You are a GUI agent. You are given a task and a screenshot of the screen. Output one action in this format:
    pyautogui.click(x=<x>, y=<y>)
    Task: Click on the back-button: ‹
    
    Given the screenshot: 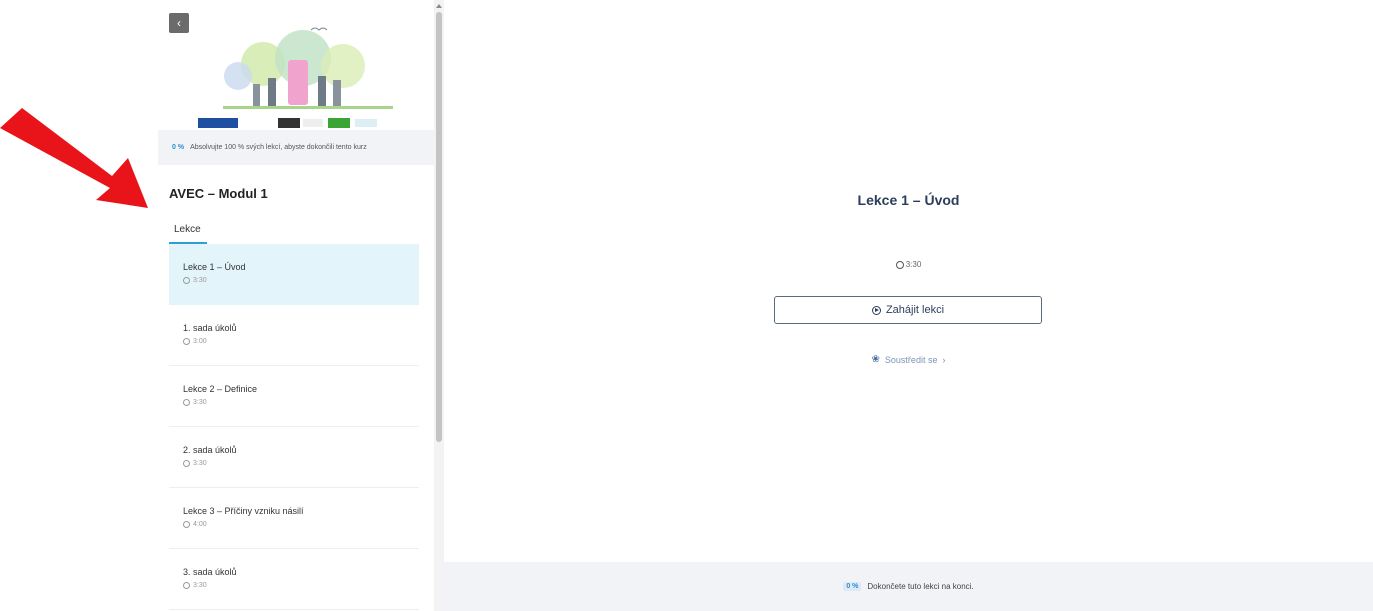 What is the action you would take?
    pyautogui.click(x=179, y=23)
    